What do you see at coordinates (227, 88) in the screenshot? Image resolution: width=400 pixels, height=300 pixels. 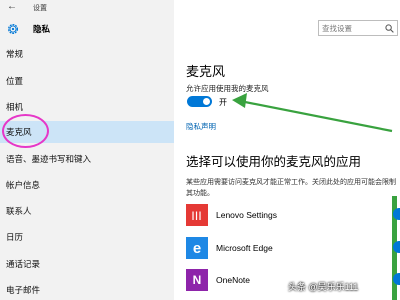 I see `allow-apps-label: 允许应用使用我的麦克风` at bounding box center [227, 88].